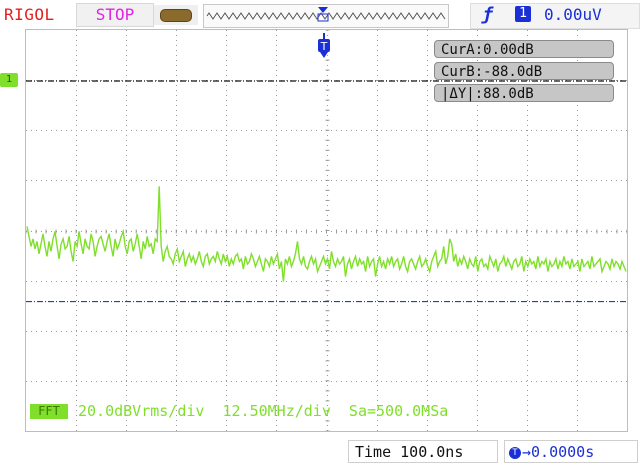 Image resolution: width=640 pixels, height=468 pixels. What do you see at coordinates (423, 451) in the screenshot?
I see `timebase-readout: Time 100.0ns` at bounding box center [423, 451].